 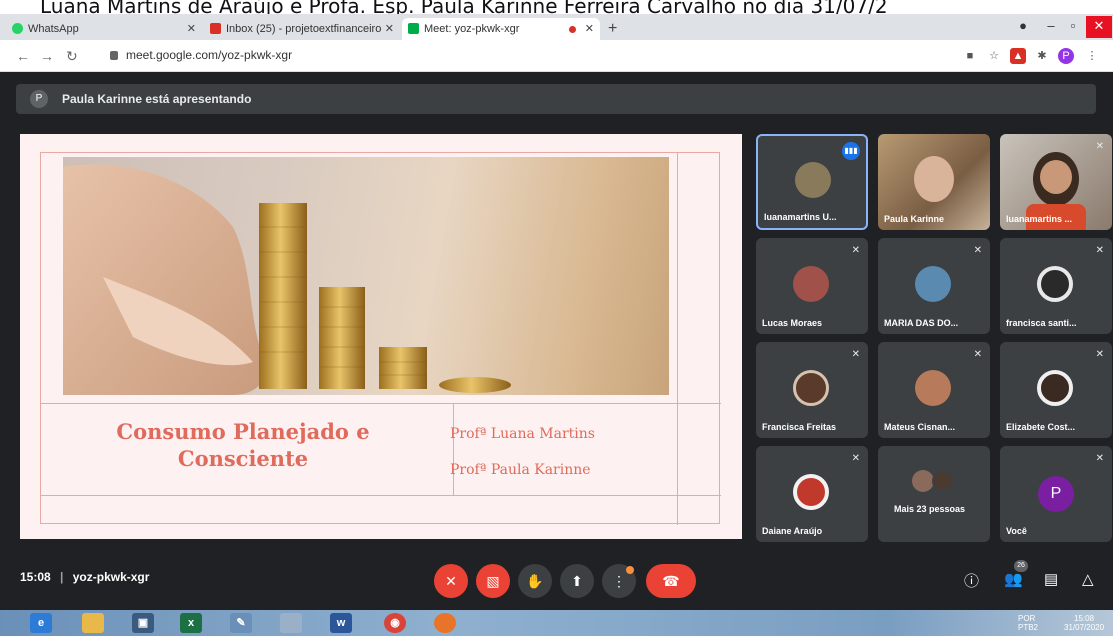 I want to click on participant-tile: ✕ Francisca Freitas, so click(x=812, y=390).